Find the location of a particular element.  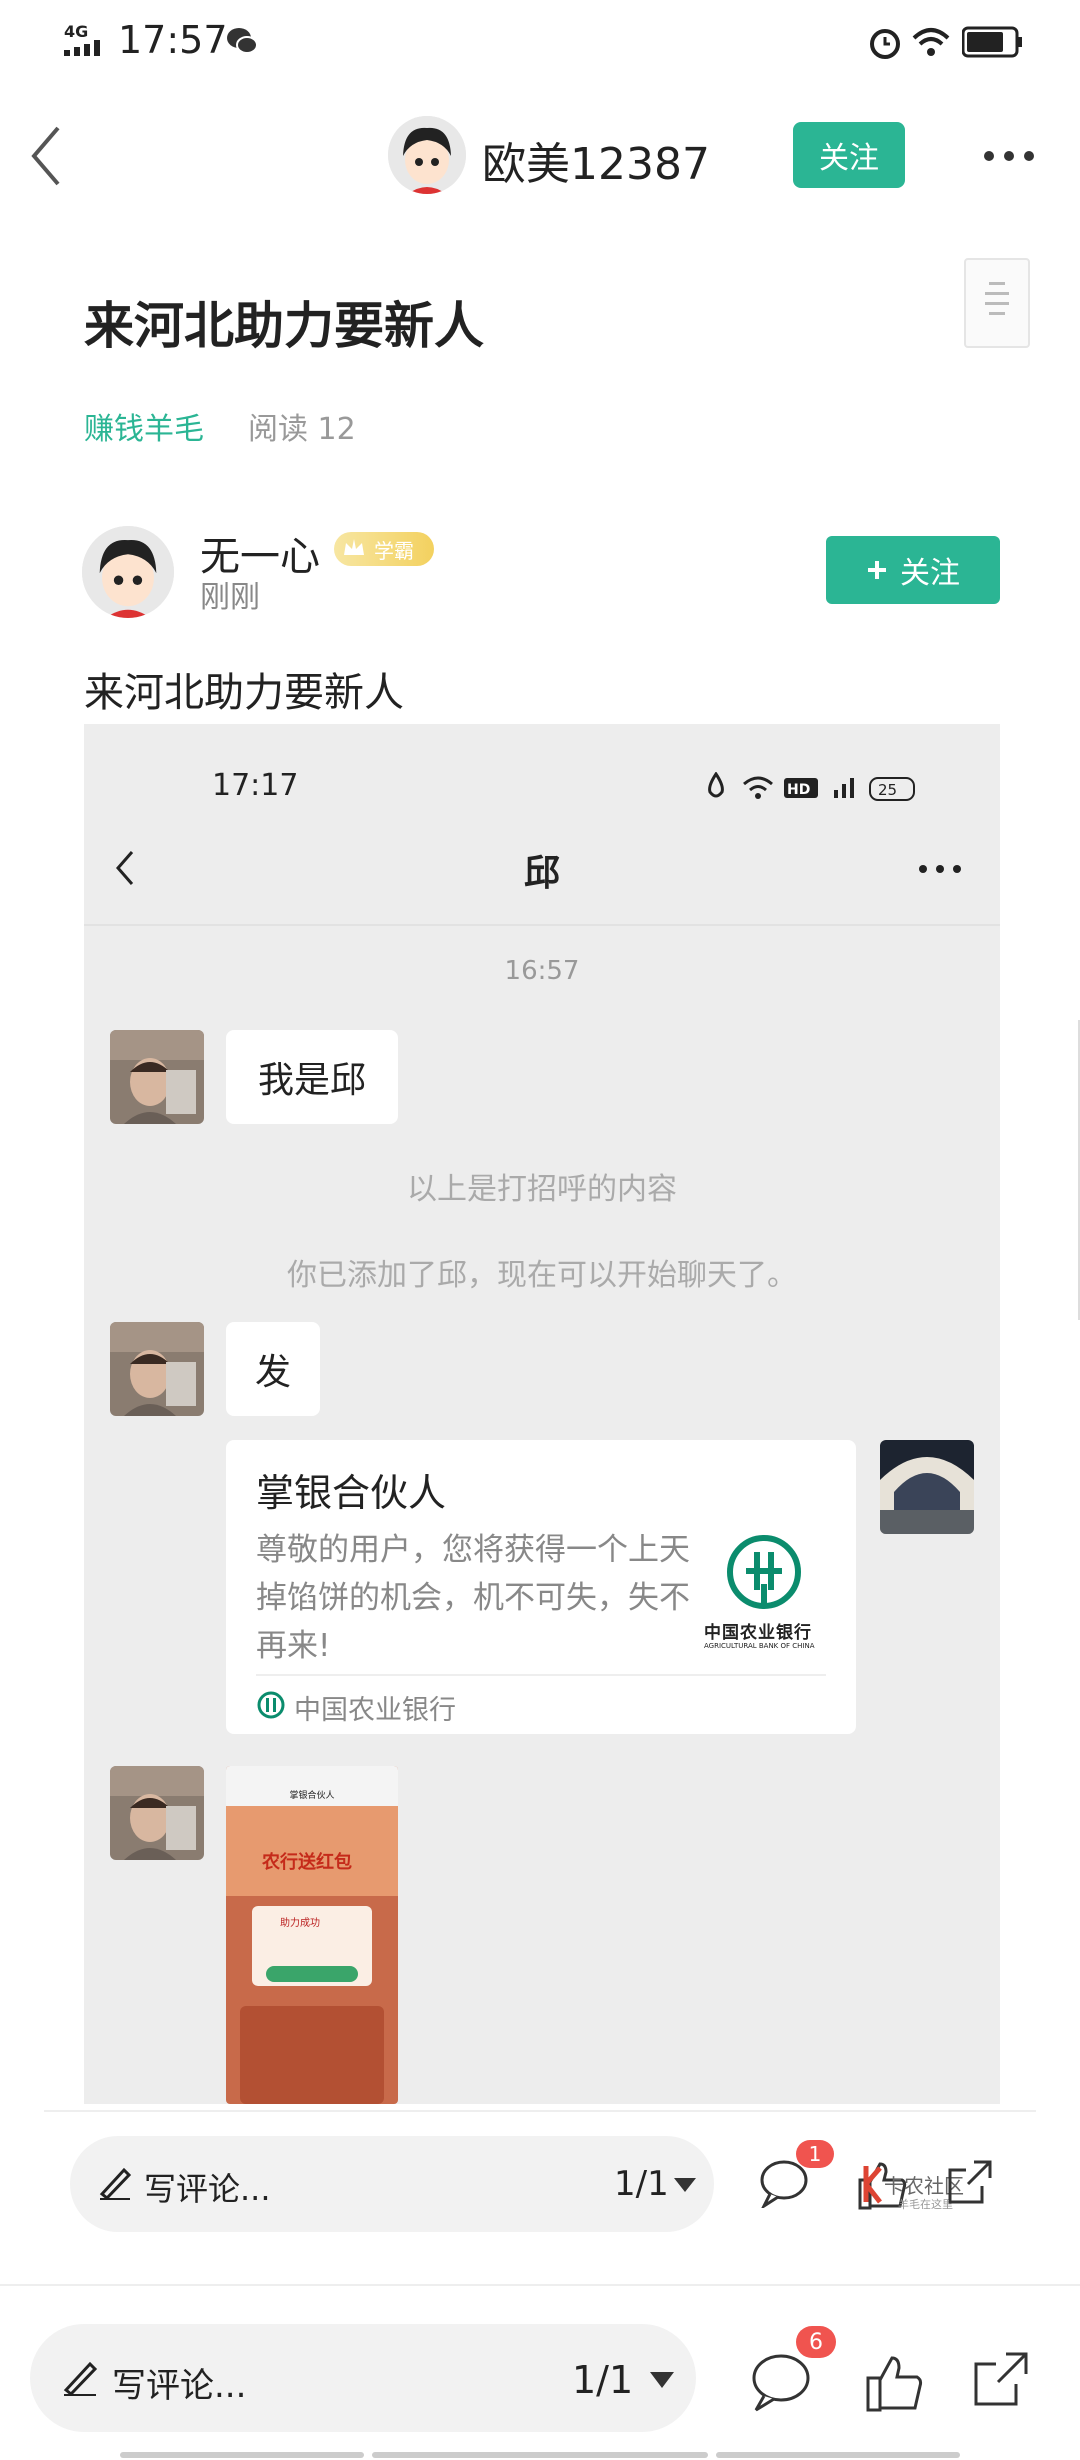

system-message: 你已添加了邱，现在可以开始聊天了。 is located at coordinates (542, 1275).